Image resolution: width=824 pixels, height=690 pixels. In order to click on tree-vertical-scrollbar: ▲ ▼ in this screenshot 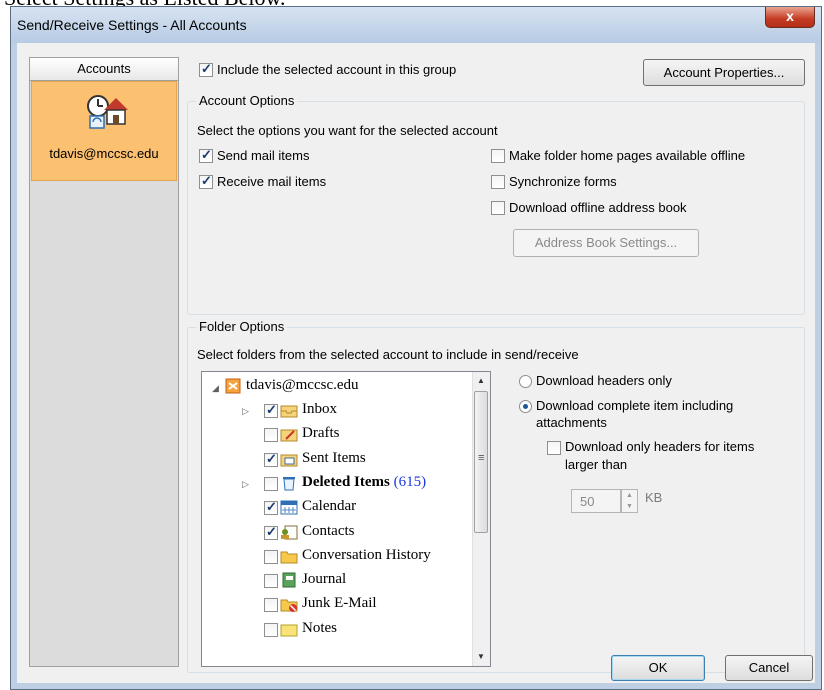, I will do `click(481, 519)`.